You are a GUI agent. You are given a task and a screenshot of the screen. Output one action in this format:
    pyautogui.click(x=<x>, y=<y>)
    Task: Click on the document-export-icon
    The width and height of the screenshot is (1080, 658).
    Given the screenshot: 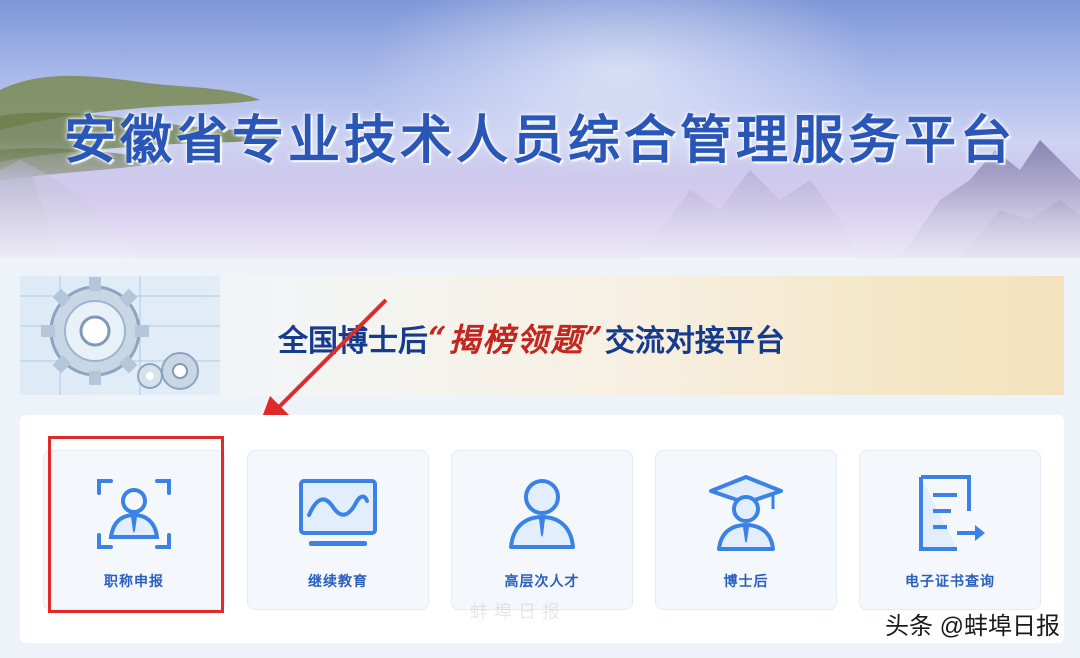 What is the action you would take?
    pyautogui.click(x=952, y=513)
    